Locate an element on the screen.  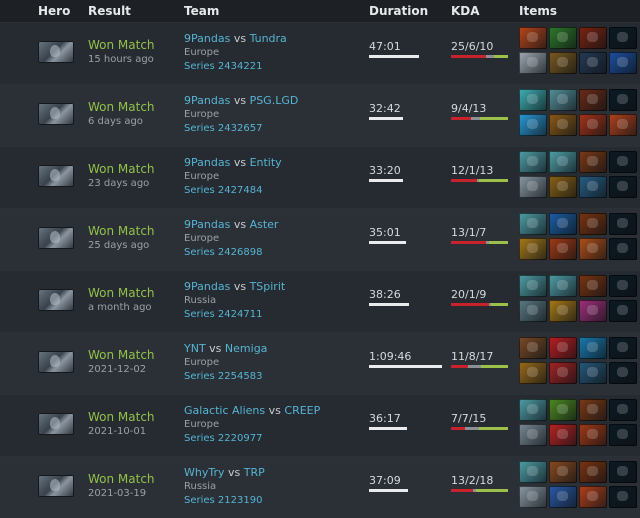
team2-link: TRP is located at coordinates (254, 472).